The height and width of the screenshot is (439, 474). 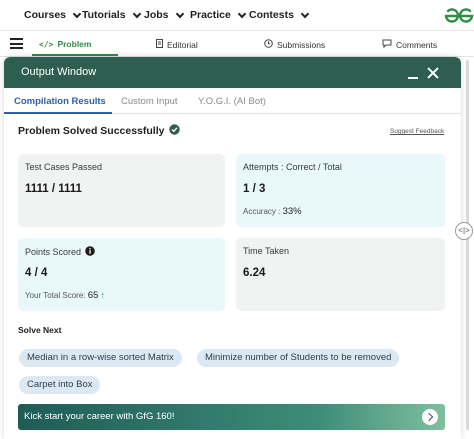 I want to click on minimize-icon, so click(x=413, y=78).